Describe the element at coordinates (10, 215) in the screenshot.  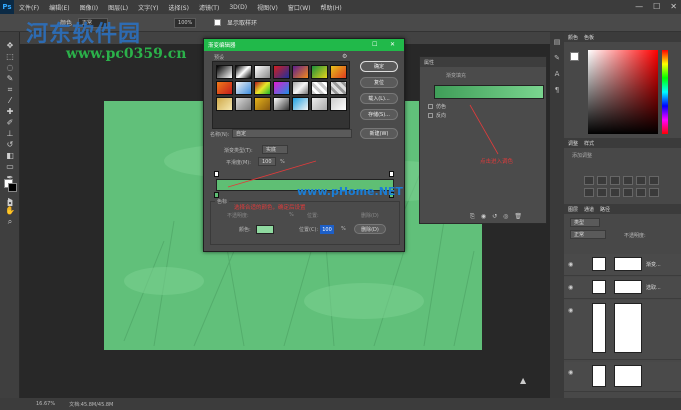
I see `tools-panel: ✥ ⬚ ◌ ✎ ⌗ ⁄ ✚ ✐ ⊥ ↺ ◧ ▭ ✒ T ▸ ✋ ⌕ ◘` at that location.